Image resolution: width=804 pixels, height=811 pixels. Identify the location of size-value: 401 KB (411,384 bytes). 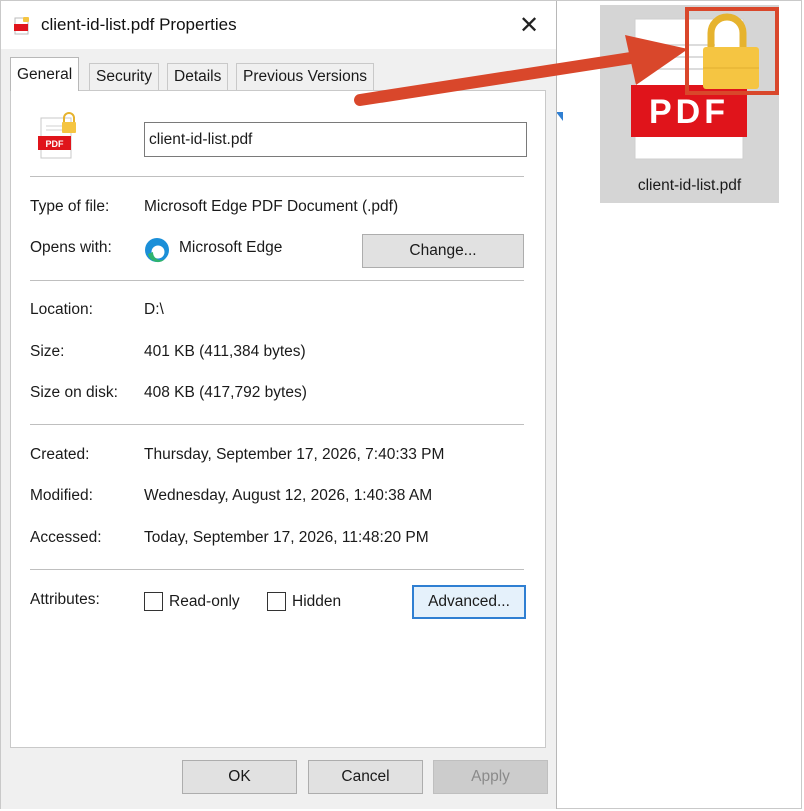
(225, 351).